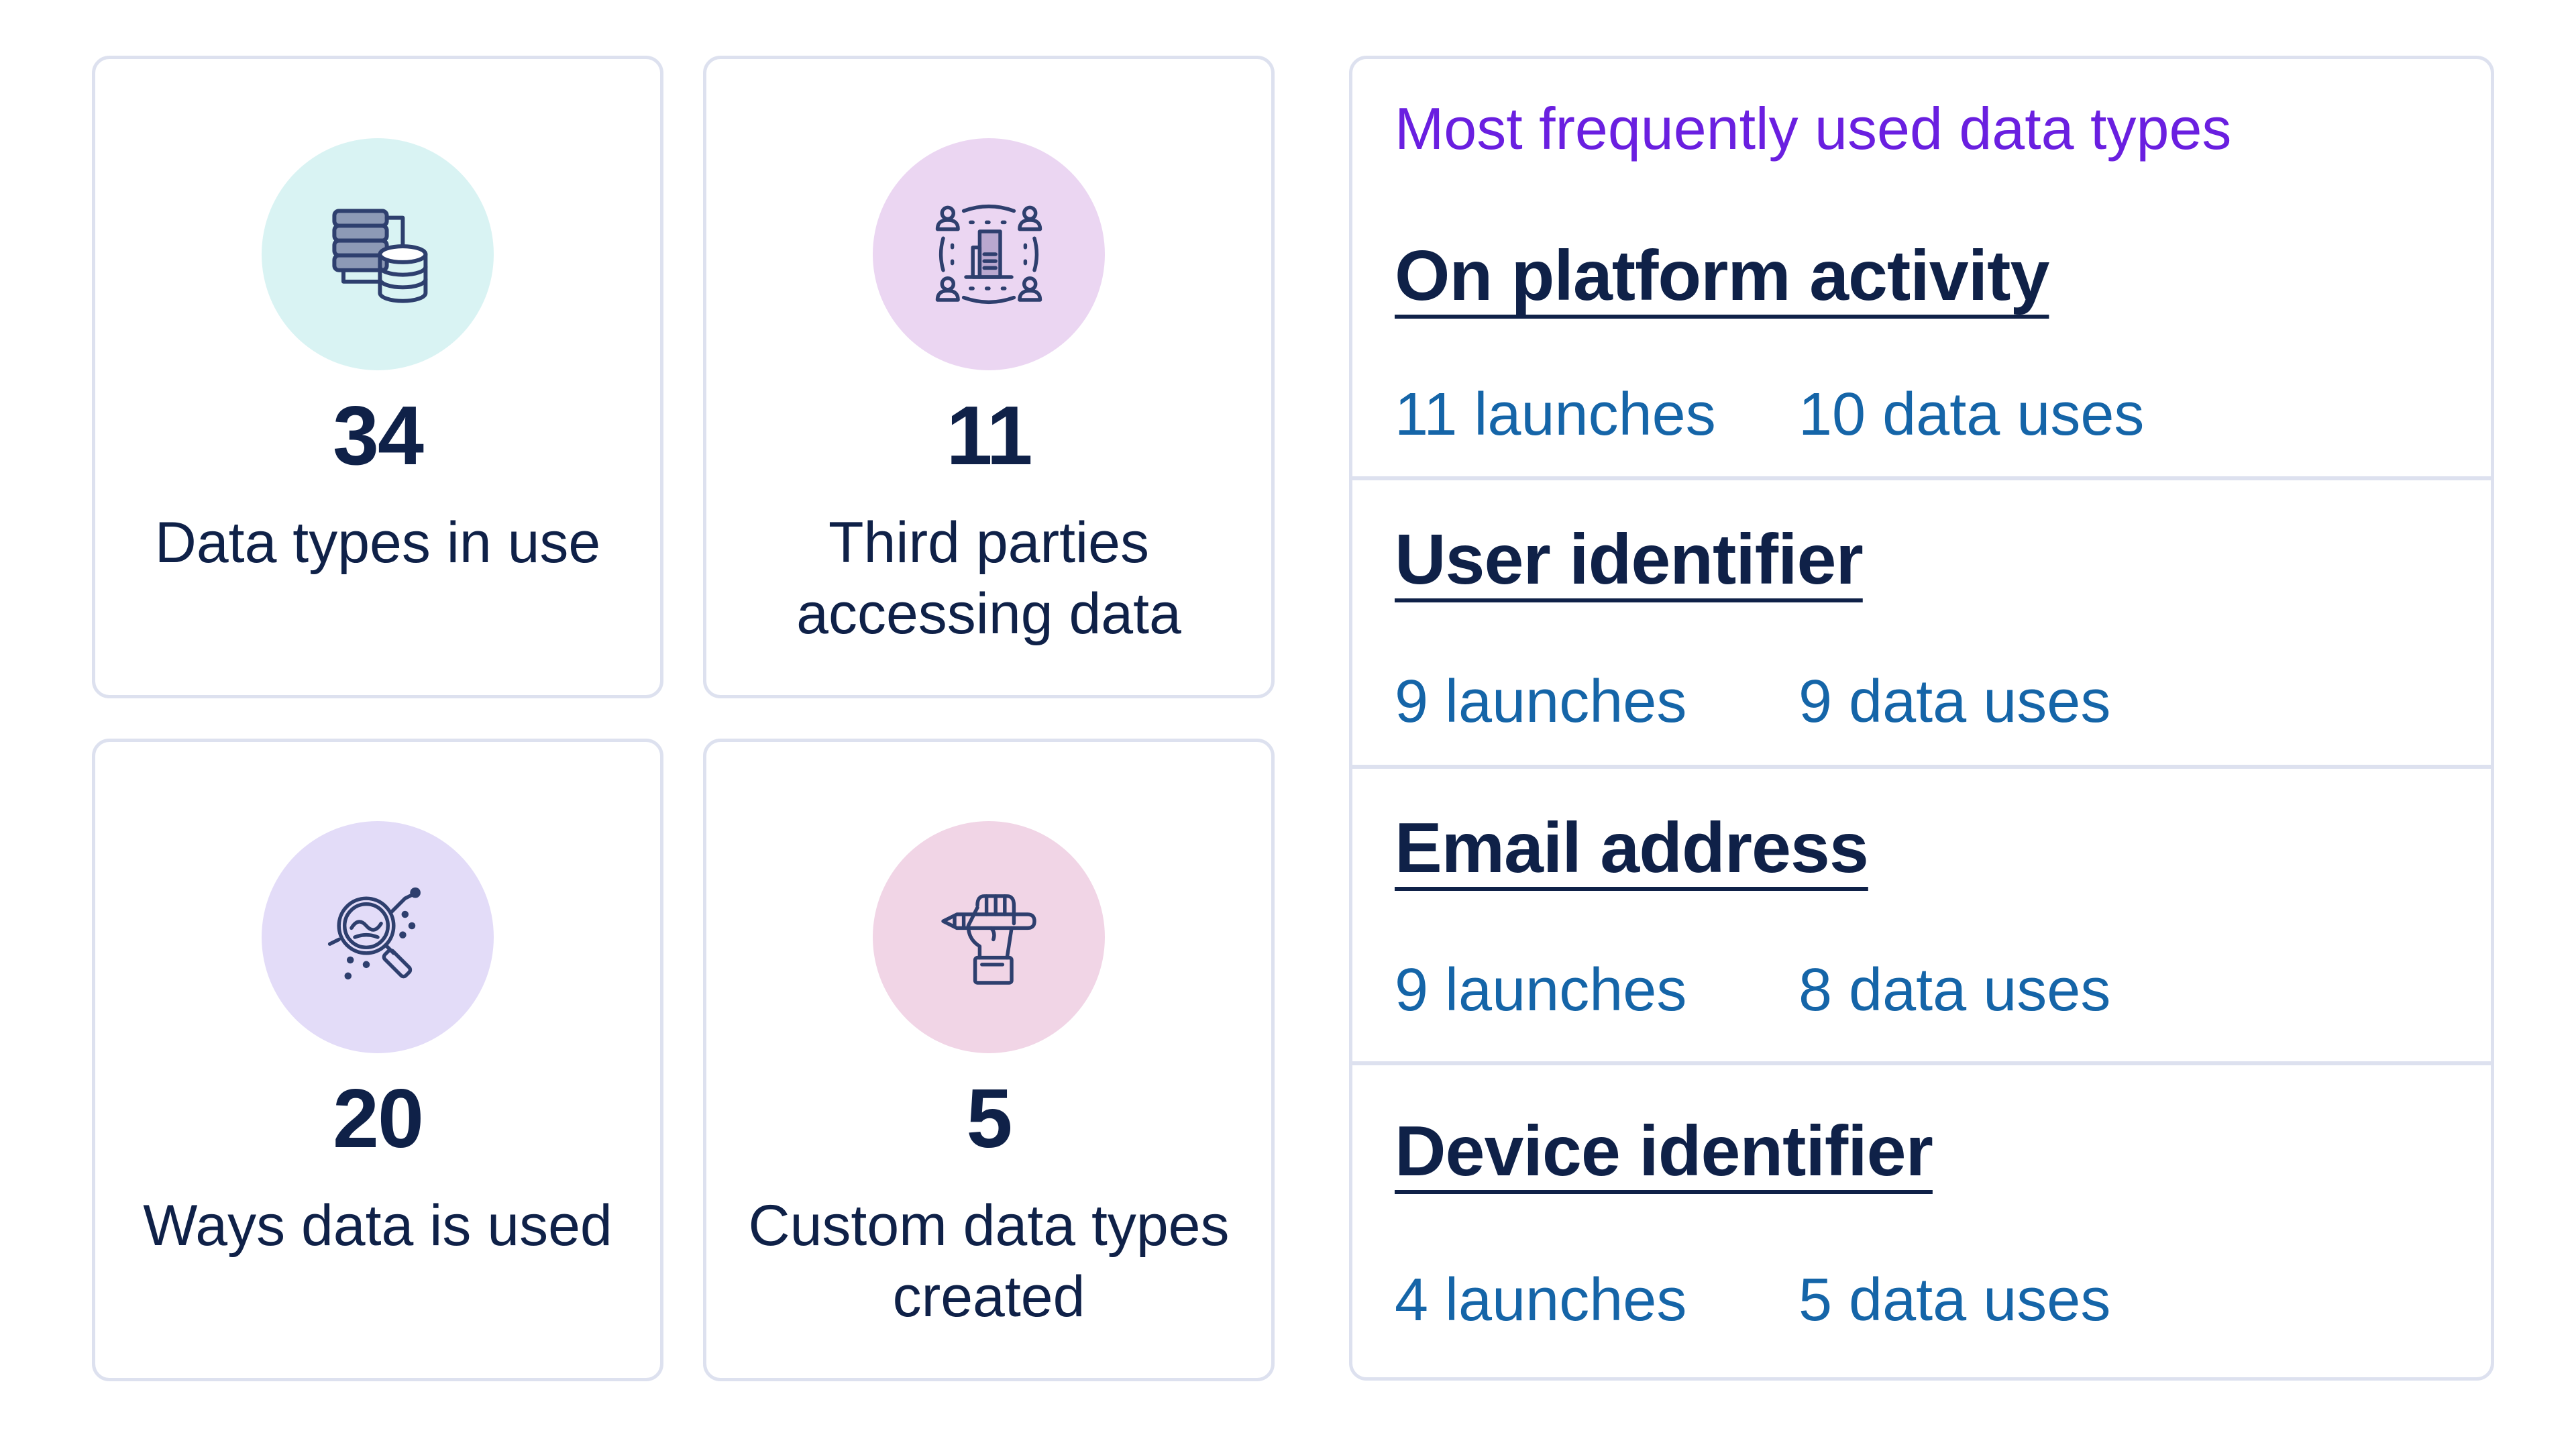 The image size is (2576, 1445). What do you see at coordinates (377, 377) in the screenshot?
I see `stat-card-data-types: 34 Data types in use` at bounding box center [377, 377].